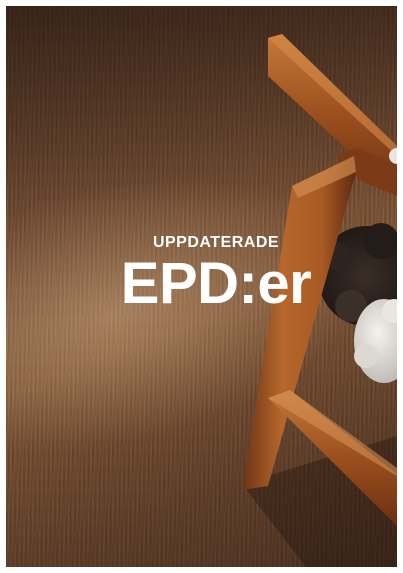 Image resolution: width=403 pixels, height=573 pixels. I want to click on cover-title: EPD:er, so click(216, 283).